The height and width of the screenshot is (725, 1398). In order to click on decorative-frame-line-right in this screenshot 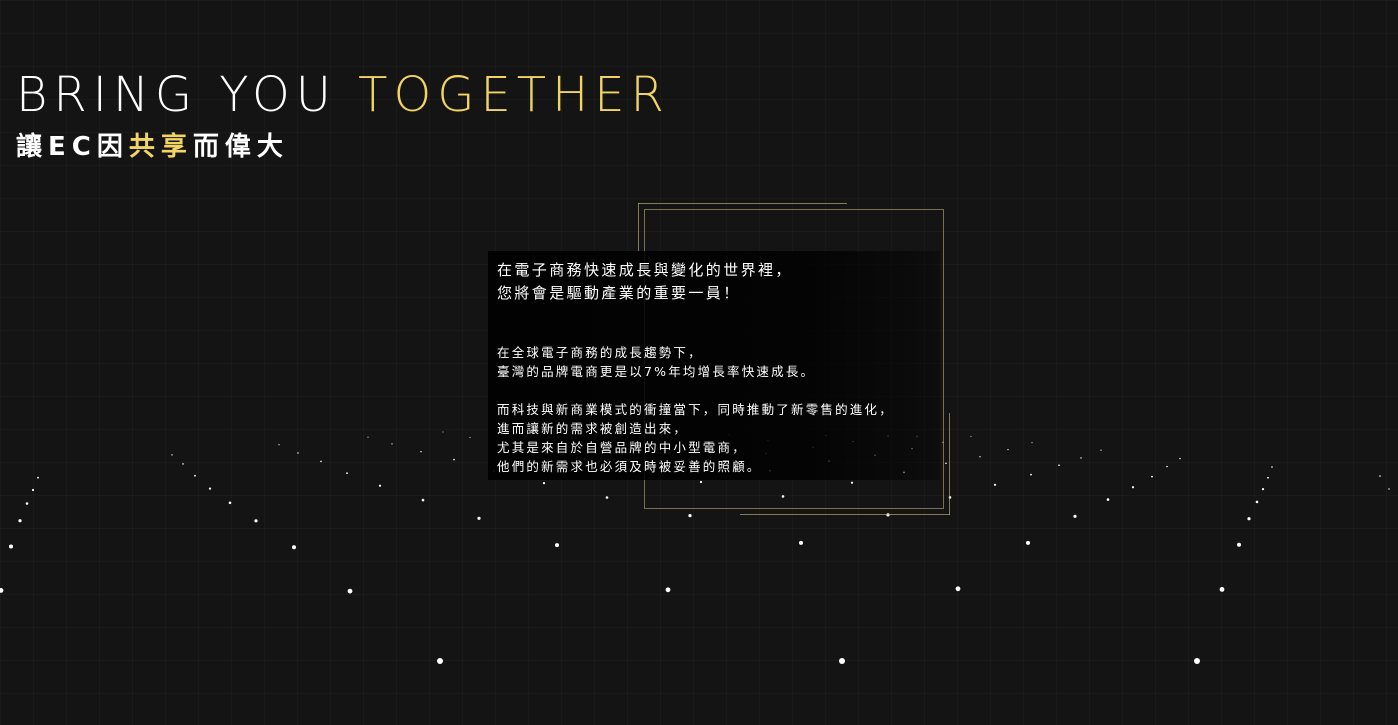, I will do `click(949, 464)`.